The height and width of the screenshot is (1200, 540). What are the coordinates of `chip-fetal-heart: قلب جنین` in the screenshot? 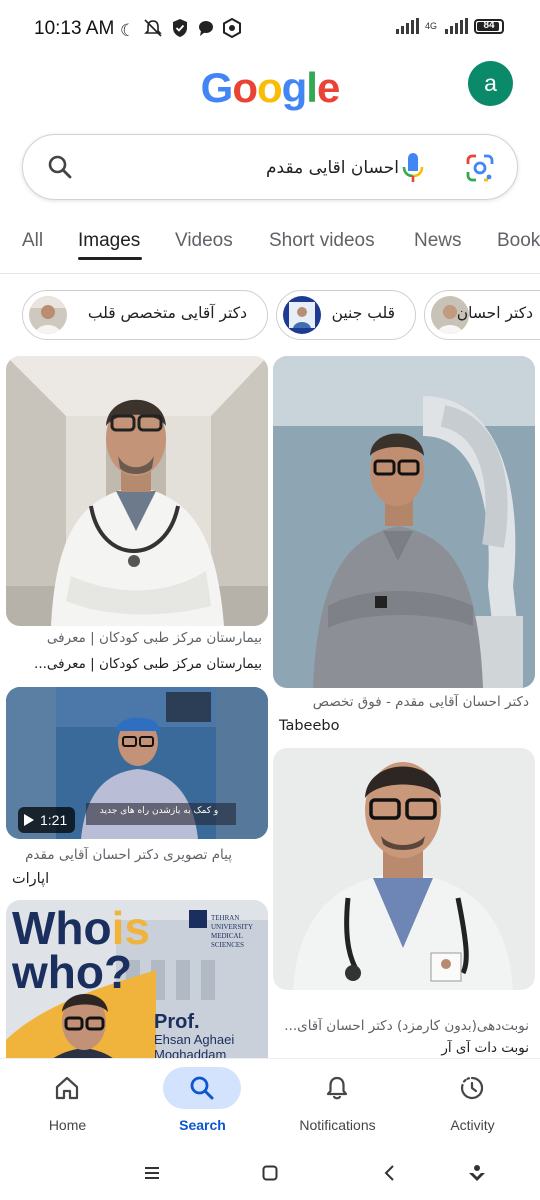 It's located at (346, 315).